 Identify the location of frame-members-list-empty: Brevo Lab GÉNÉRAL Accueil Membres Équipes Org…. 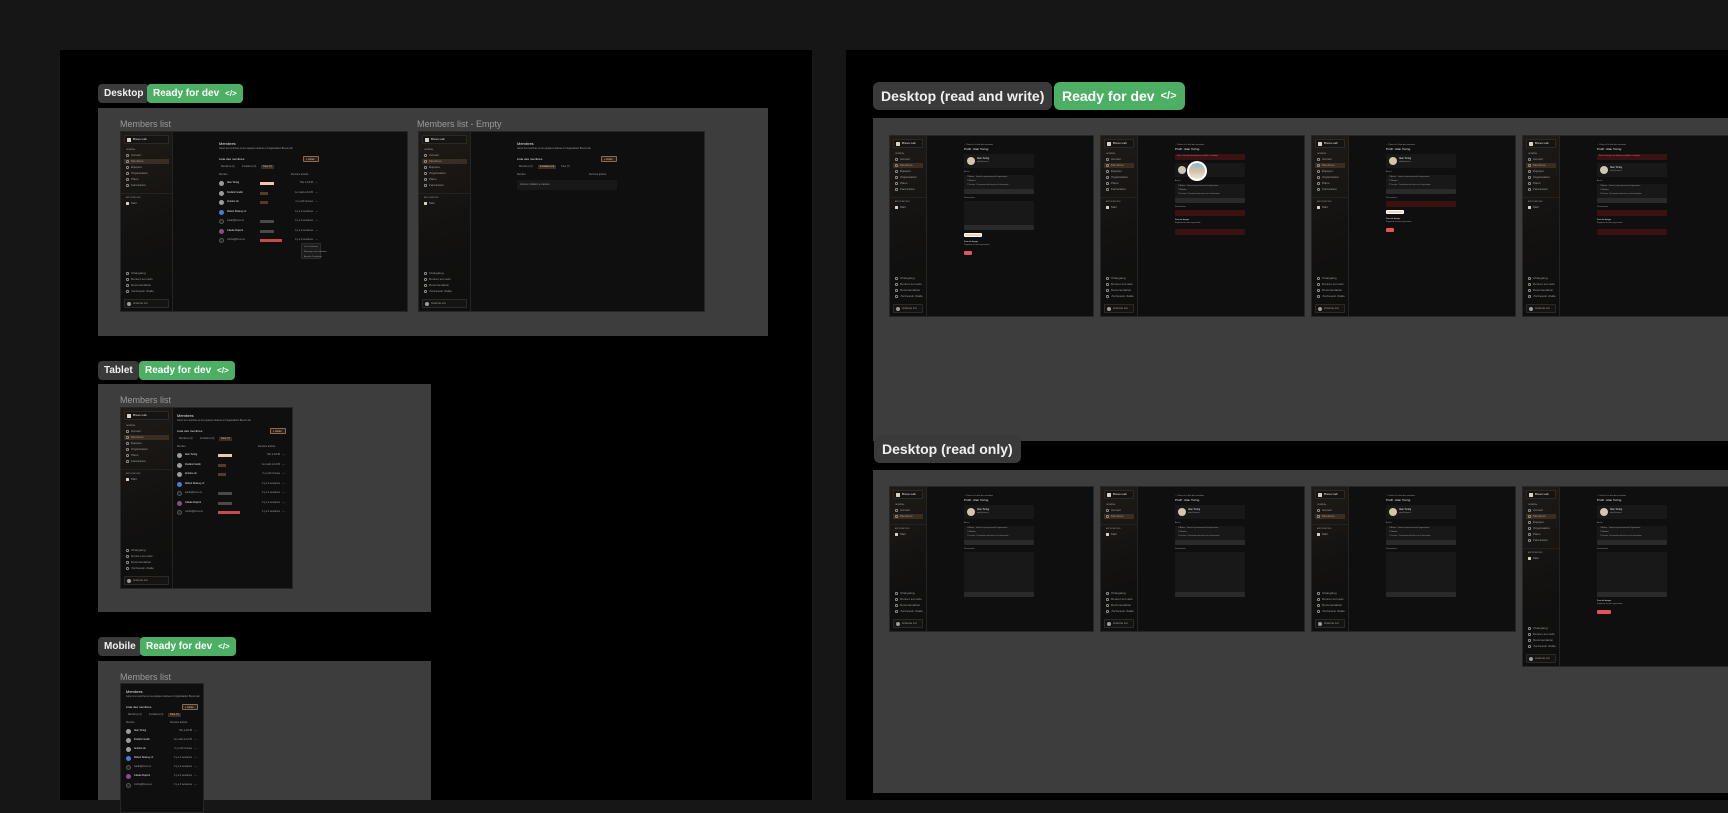
(561, 221).